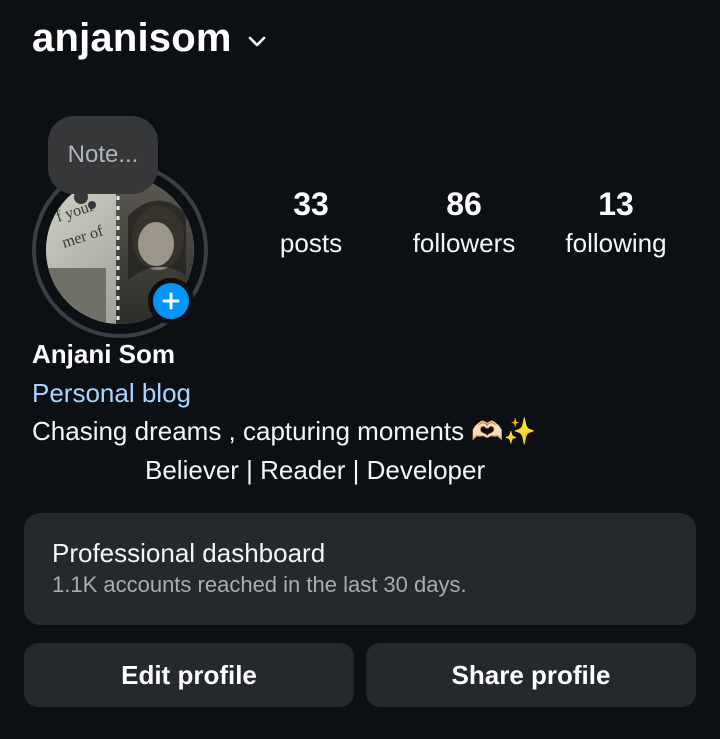 This screenshot has width=720, height=739. Describe the element at coordinates (616, 223) in the screenshot. I see `stat-following: 13 following` at that location.